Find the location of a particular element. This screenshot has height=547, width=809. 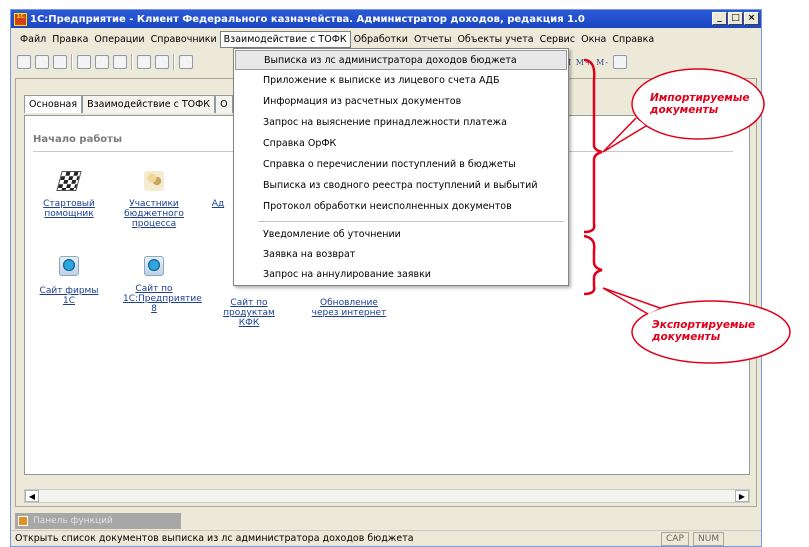

launch-label: Обновление через интернет is located at coordinates (349, 308).